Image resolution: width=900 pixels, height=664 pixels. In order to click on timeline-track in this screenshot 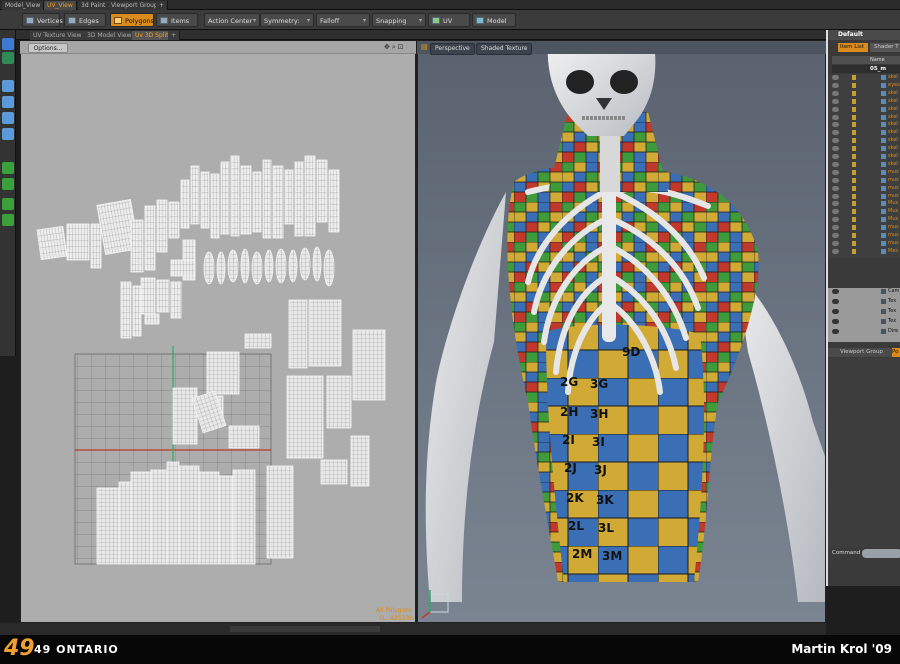, I will do `click(305, 629)`.